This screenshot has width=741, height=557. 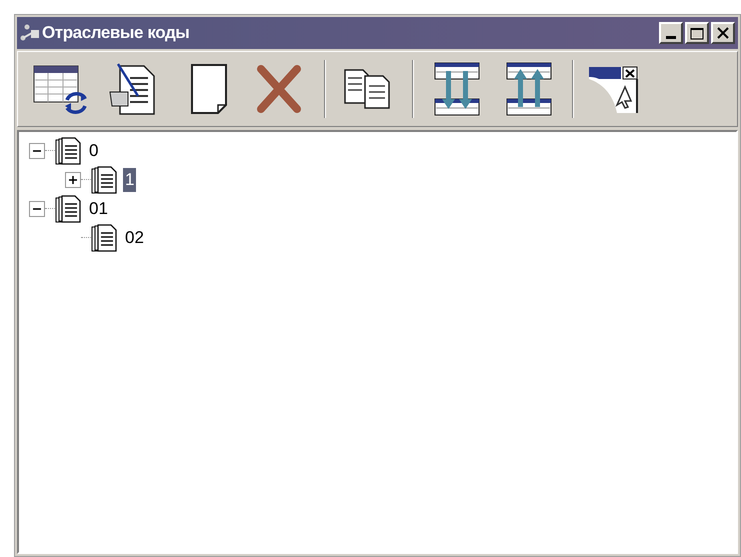 What do you see at coordinates (134, 238) in the screenshot?
I see `tree-item: 02` at bounding box center [134, 238].